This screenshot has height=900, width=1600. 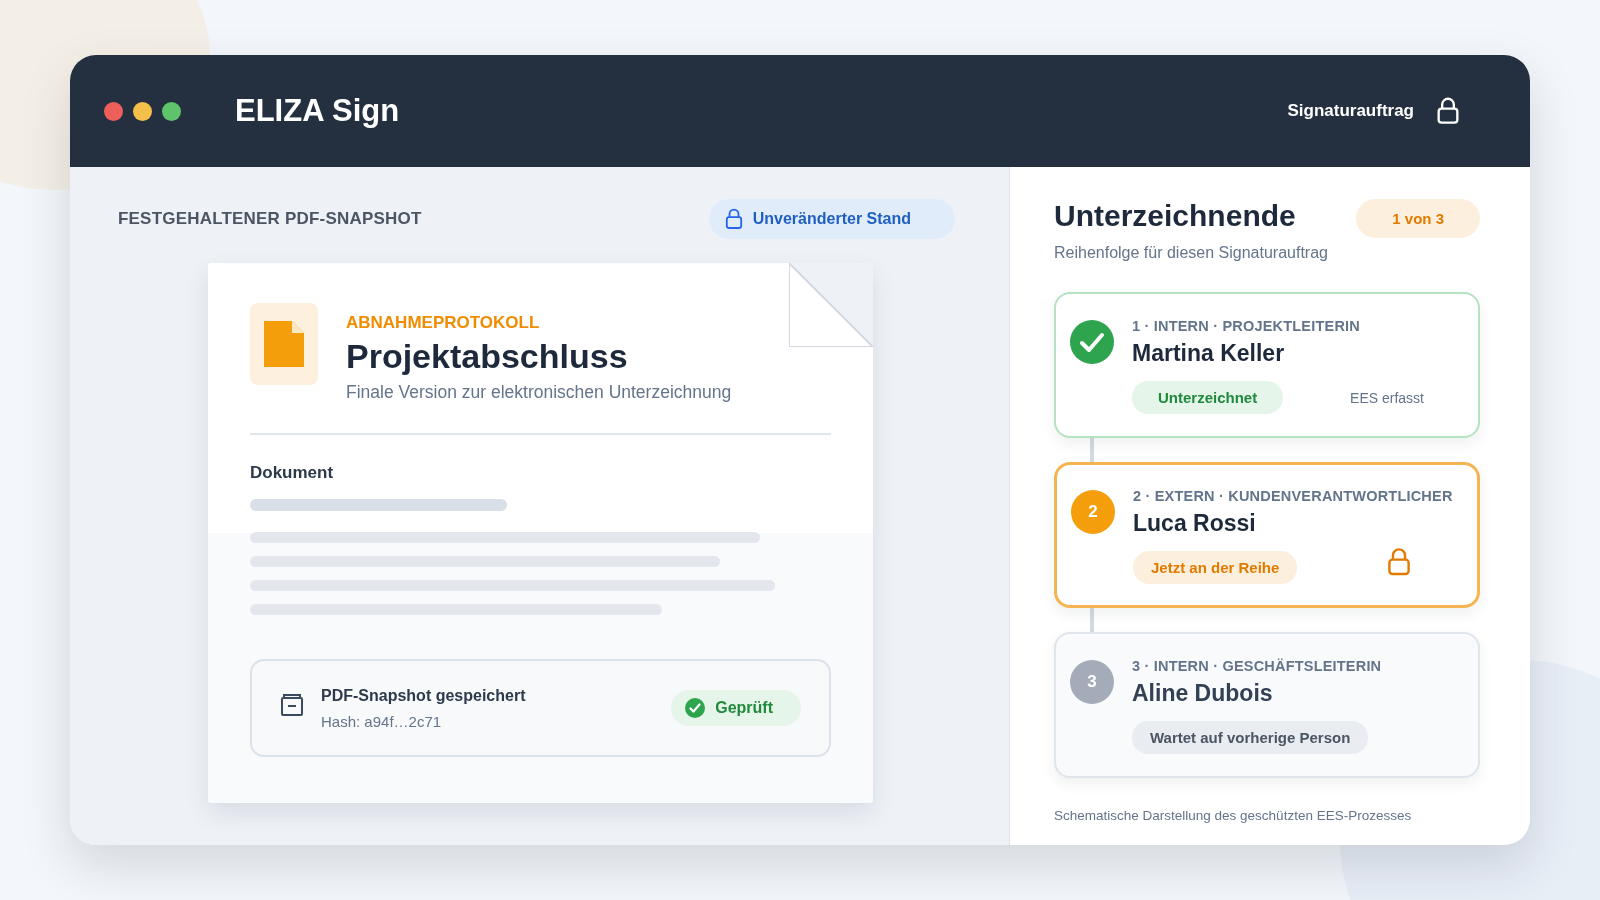 What do you see at coordinates (142, 111) in the screenshot?
I see `minimize-button` at bounding box center [142, 111].